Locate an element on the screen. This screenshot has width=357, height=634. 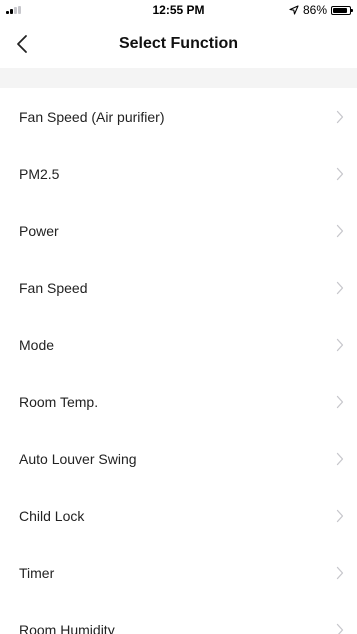
list-item-timer: Timer is located at coordinates (178, 572).